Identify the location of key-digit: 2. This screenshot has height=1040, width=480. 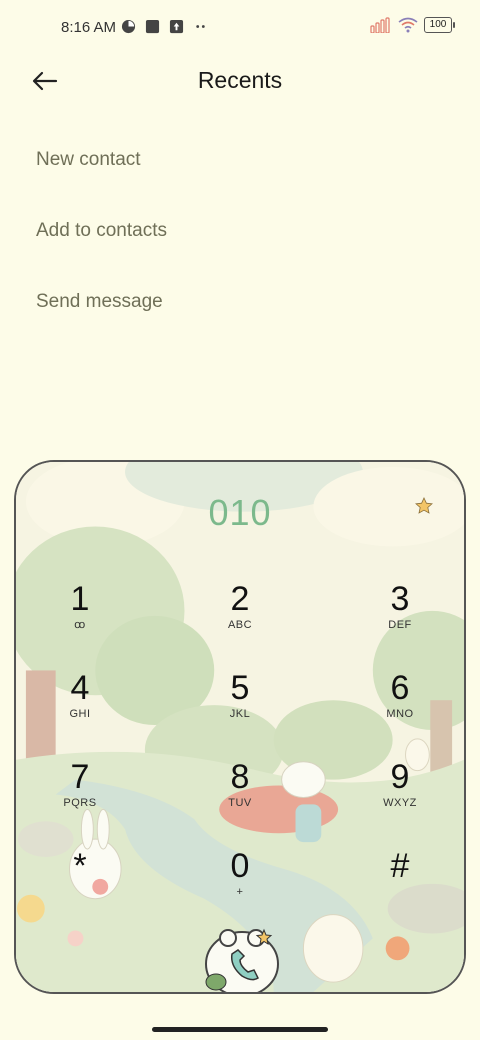
(240, 599).